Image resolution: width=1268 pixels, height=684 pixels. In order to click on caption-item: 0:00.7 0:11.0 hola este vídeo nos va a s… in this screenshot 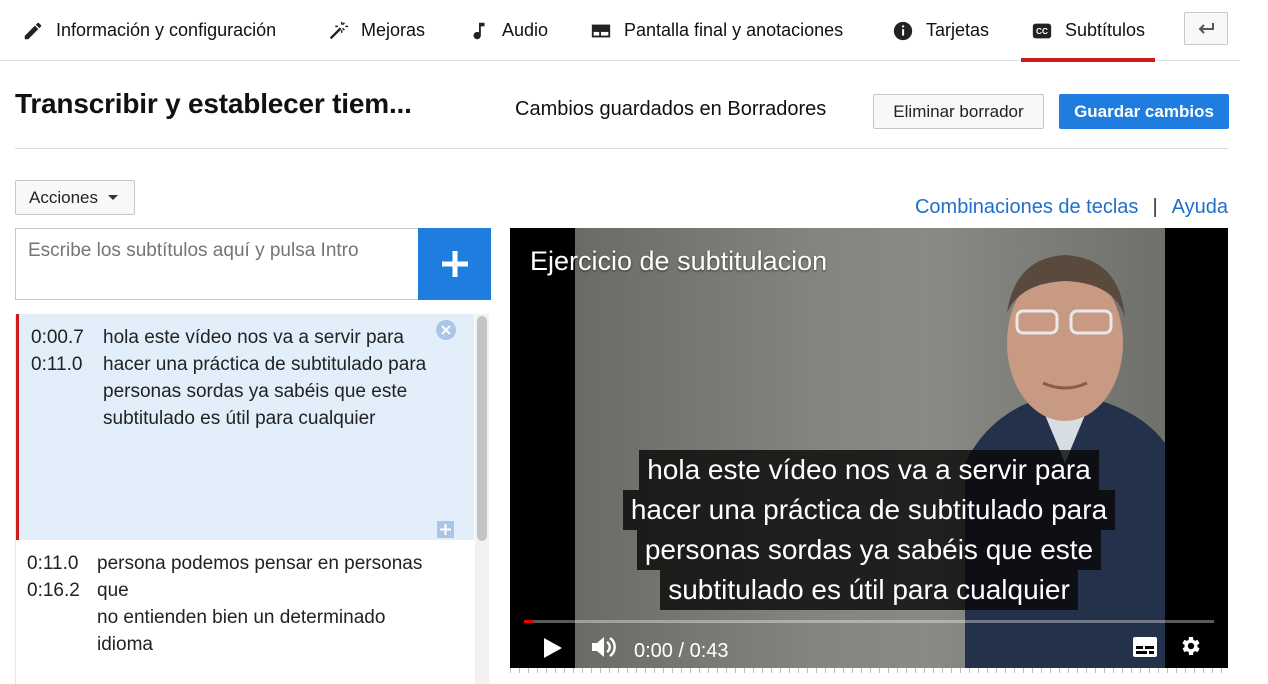, I will do `click(245, 427)`.